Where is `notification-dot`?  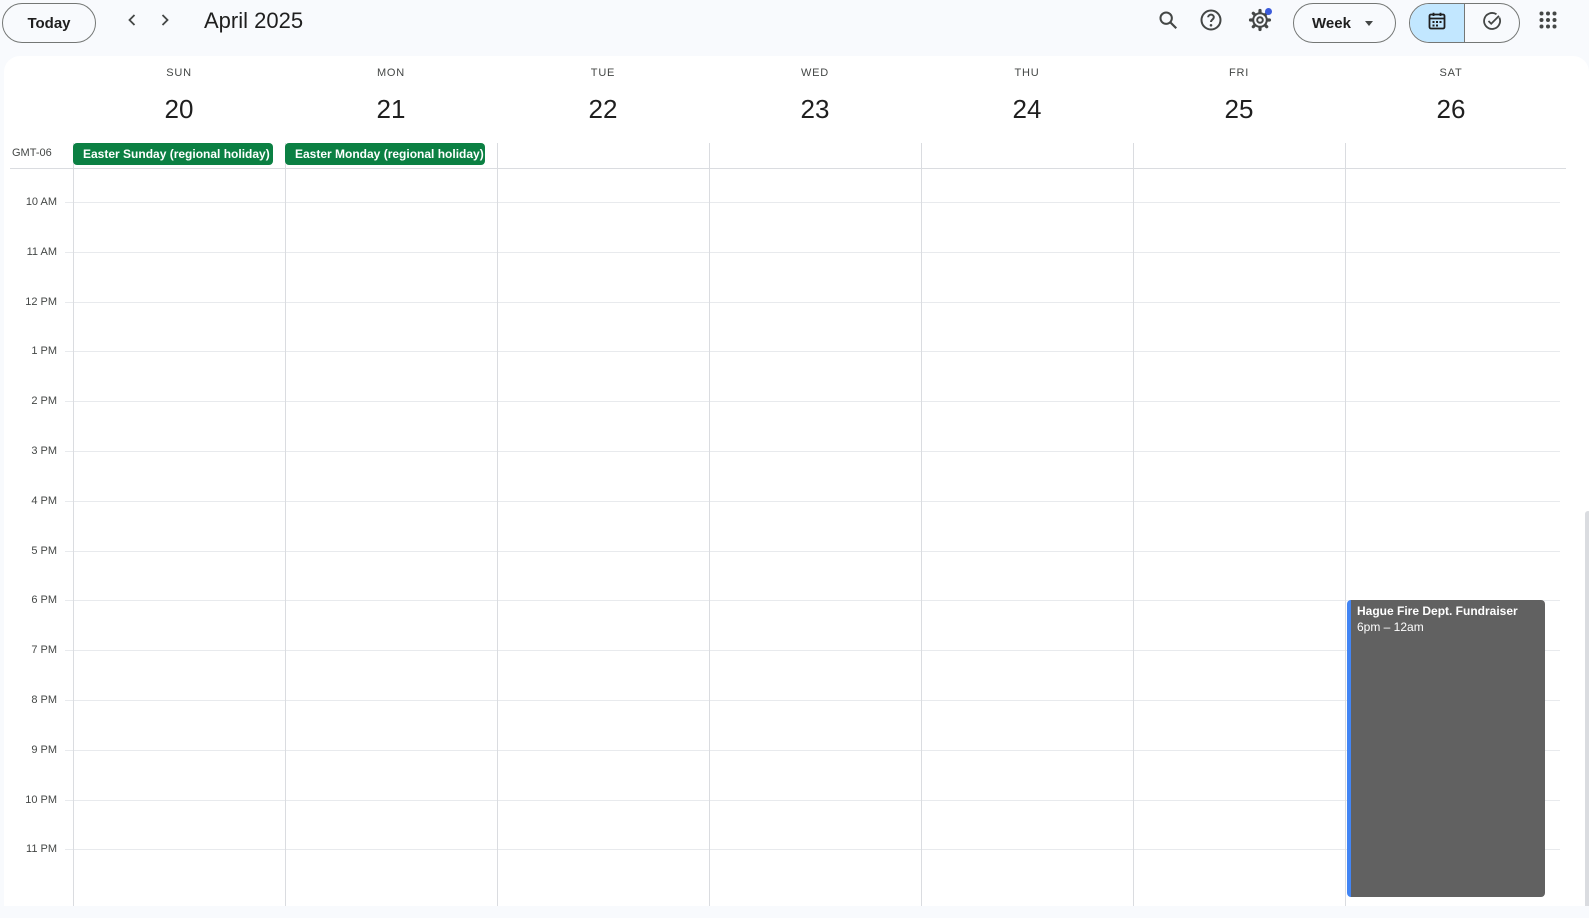
notification-dot is located at coordinates (1268, 11).